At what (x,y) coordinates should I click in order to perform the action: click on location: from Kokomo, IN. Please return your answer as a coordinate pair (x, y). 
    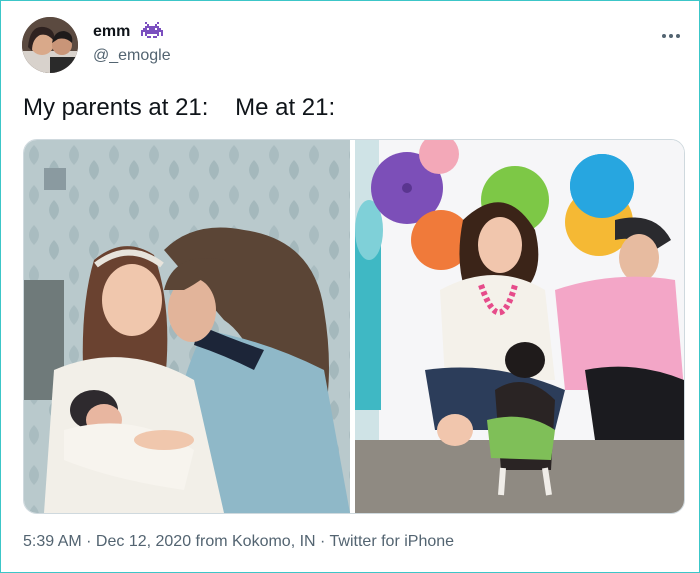
    Looking at the image, I should click on (253, 541).